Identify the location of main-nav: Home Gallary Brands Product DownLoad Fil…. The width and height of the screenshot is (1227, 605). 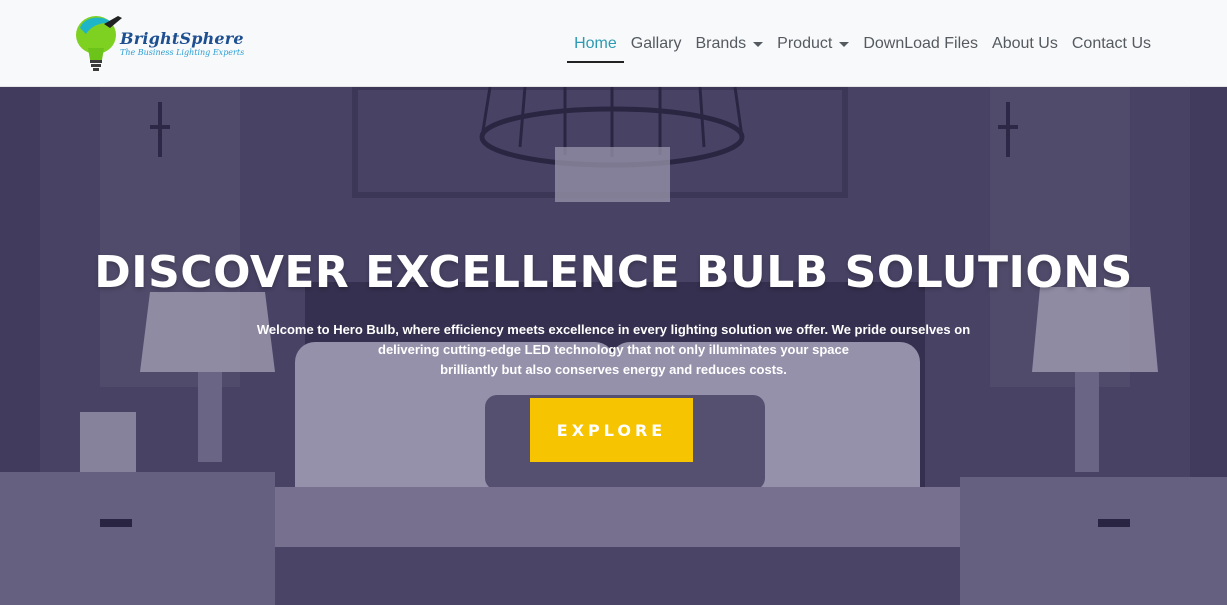
(859, 46).